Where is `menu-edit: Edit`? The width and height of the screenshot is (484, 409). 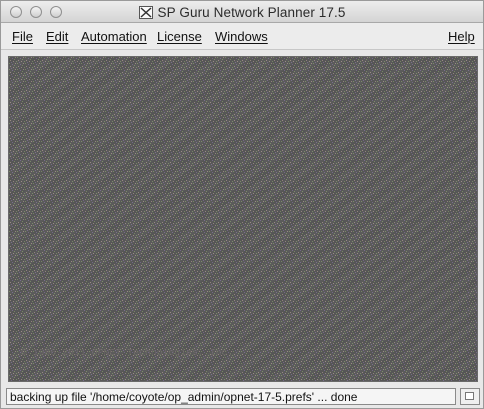 menu-edit: Edit is located at coordinates (57, 36).